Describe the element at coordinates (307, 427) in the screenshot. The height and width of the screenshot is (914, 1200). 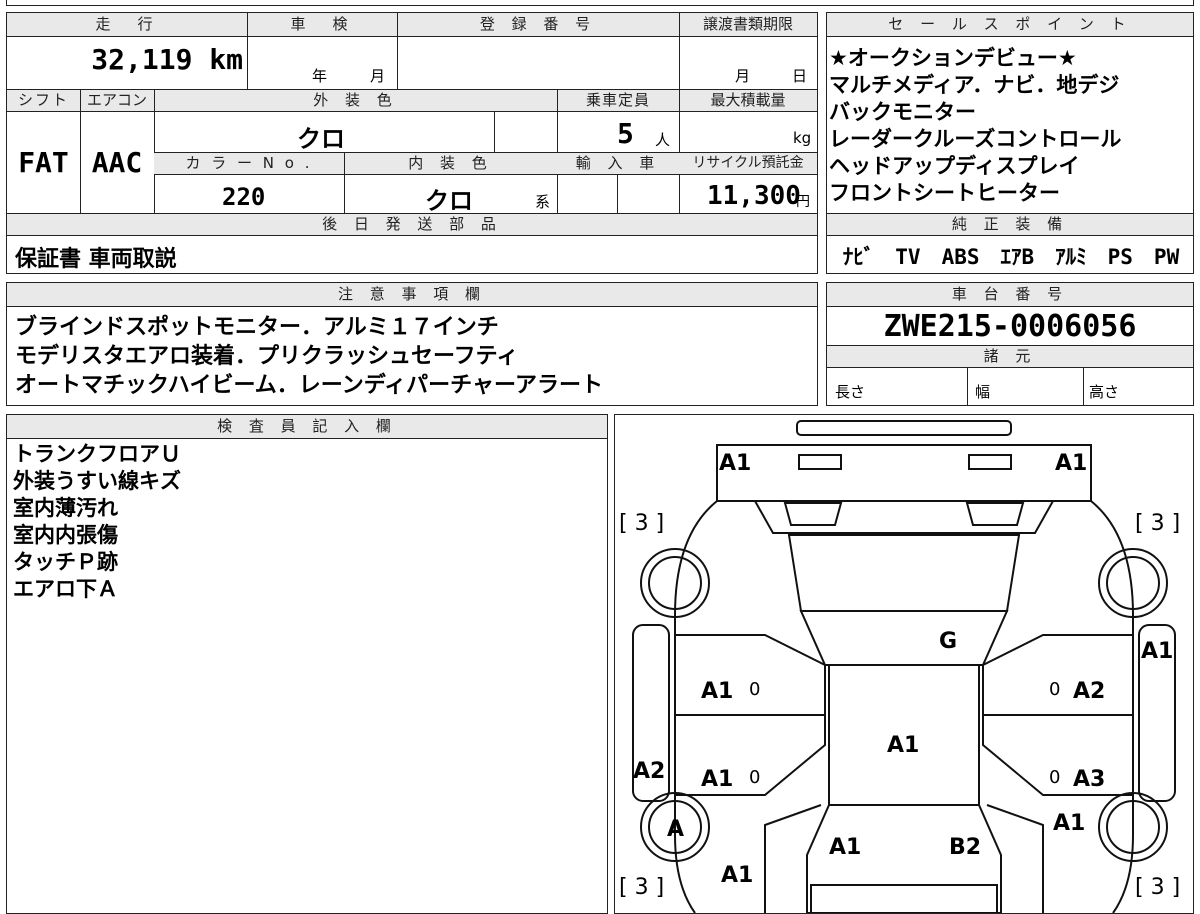
I see `inspector-header: 検 査 員 記 入 欄` at that location.